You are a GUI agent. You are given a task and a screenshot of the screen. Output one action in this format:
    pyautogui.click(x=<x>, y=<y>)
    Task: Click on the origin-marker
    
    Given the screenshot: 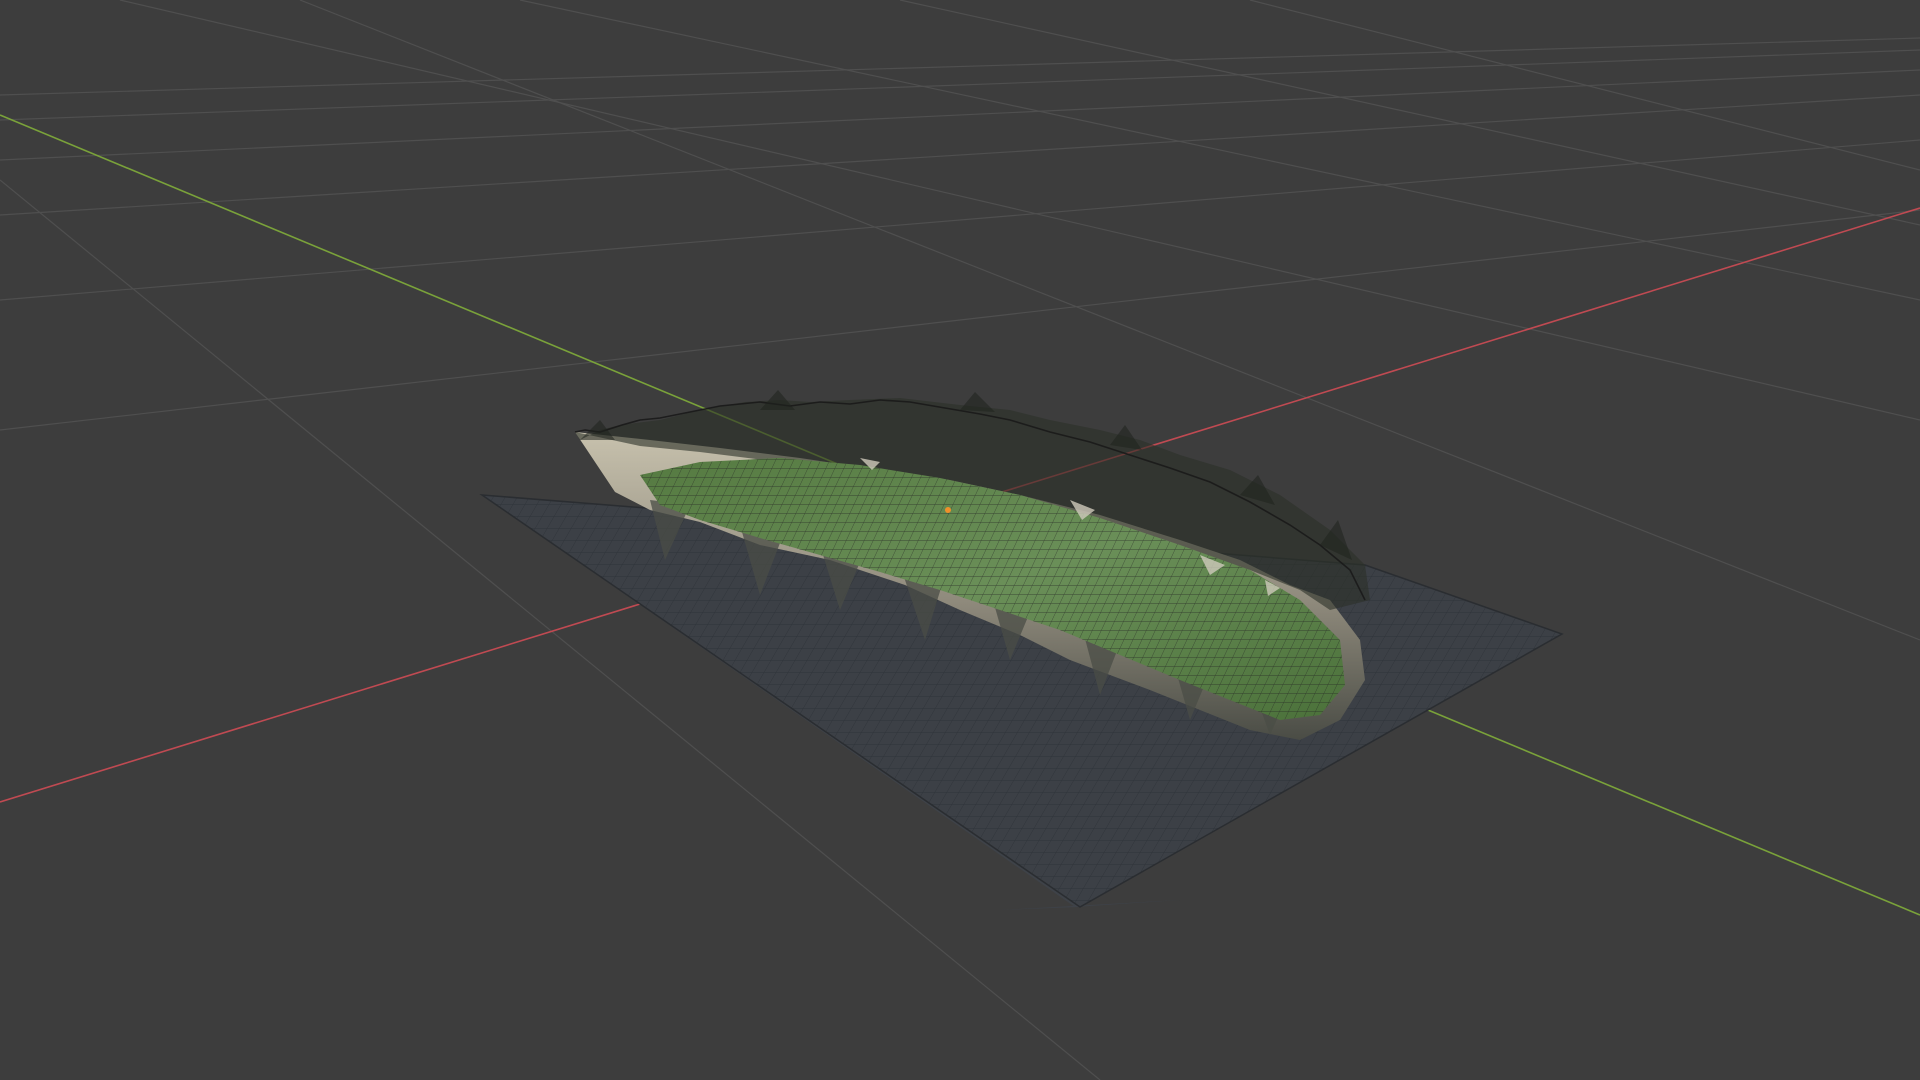 What is the action you would take?
    pyautogui.click(x=948, y=510)
    